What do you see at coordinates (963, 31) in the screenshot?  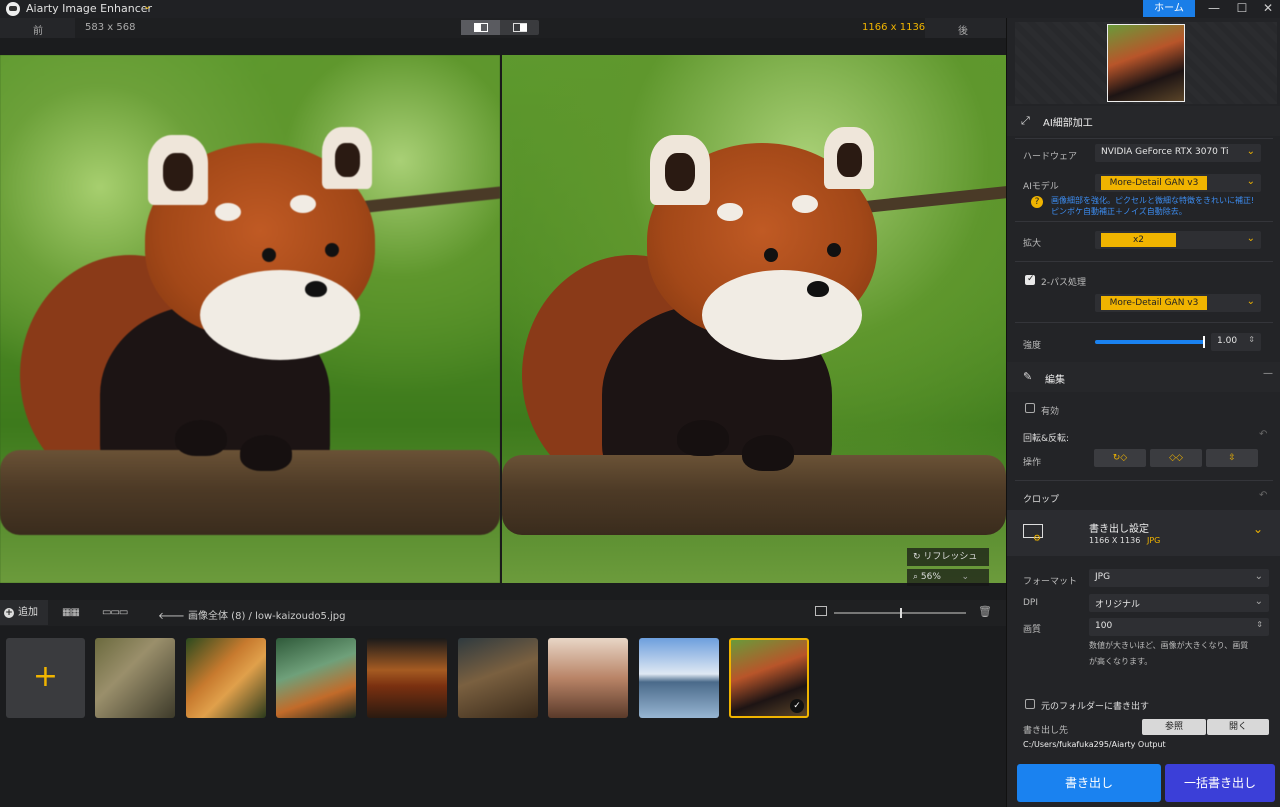 I see `after-label: 後` at bounding box center [963, 31].